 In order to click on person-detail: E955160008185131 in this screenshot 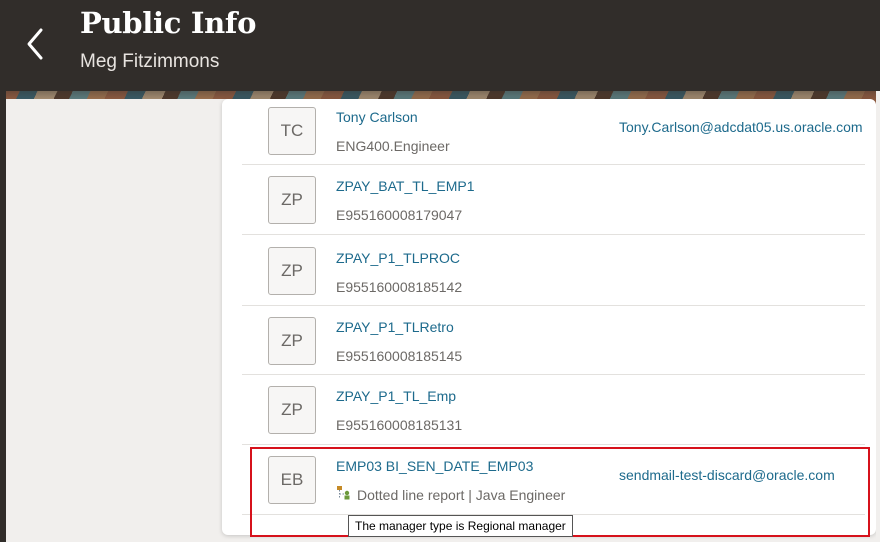, I will do `click(399, 425)`.